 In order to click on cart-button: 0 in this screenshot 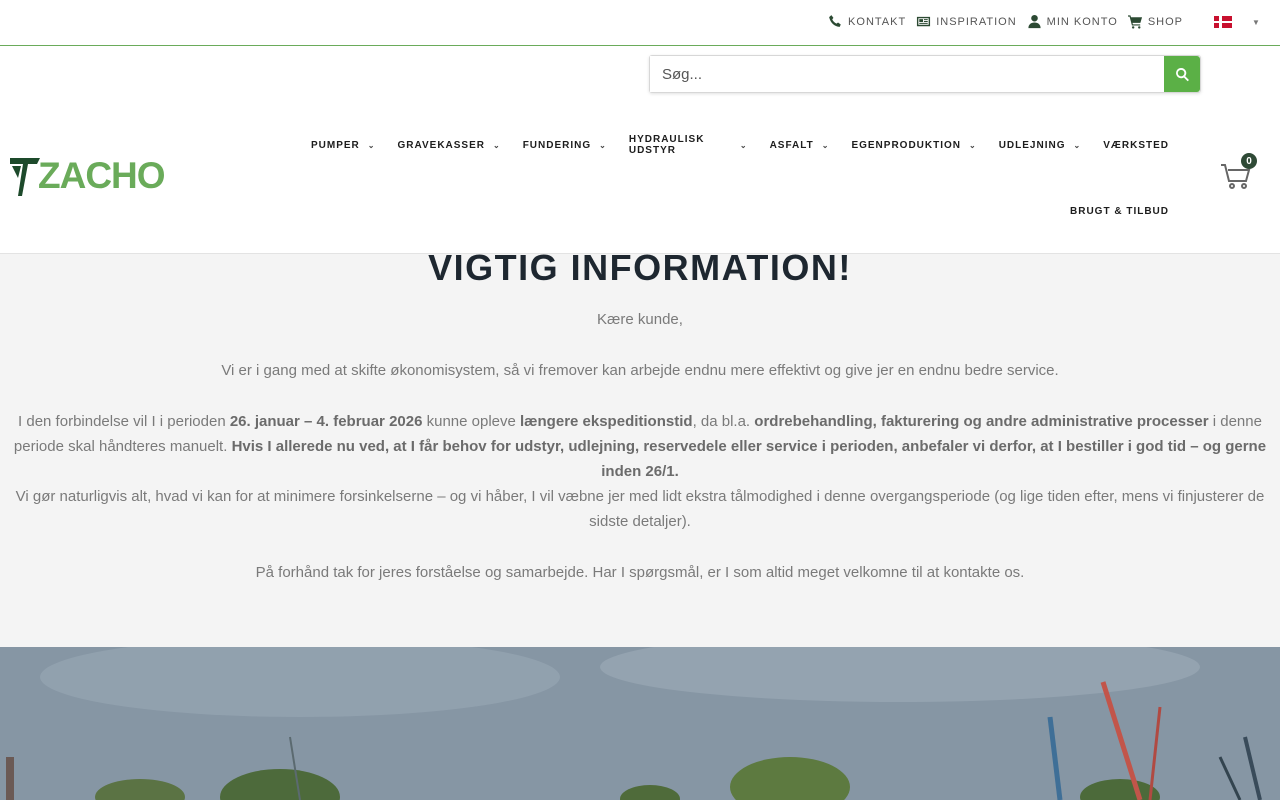, I will do `click(1238, 172)`.